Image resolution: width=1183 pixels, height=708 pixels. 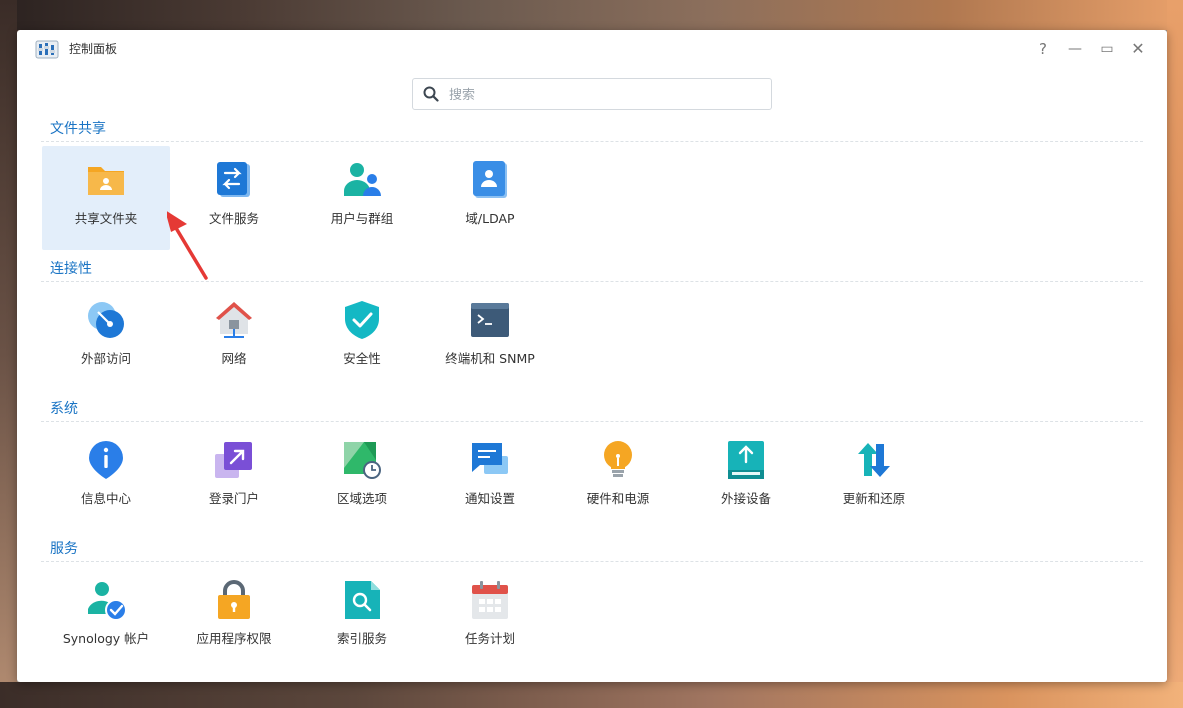 I want to click on tile-label: 信息中心, so click(x=105, y=498).